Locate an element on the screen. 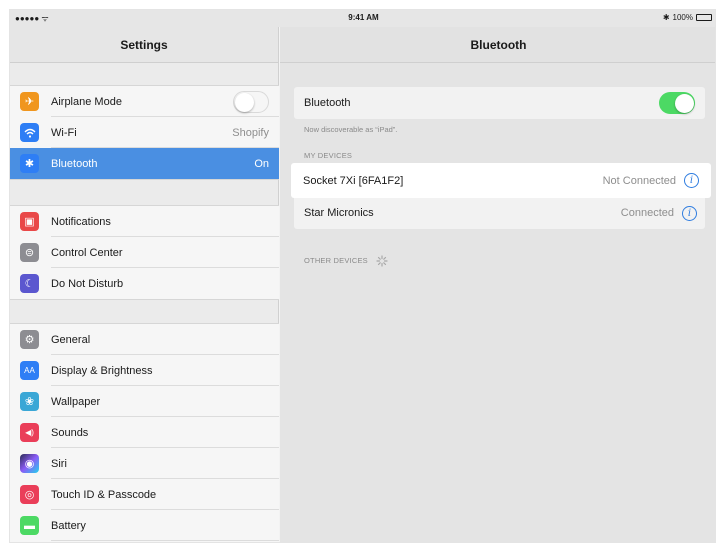  wallpaper-icon: ❀ is located at coordinates (29, 401).